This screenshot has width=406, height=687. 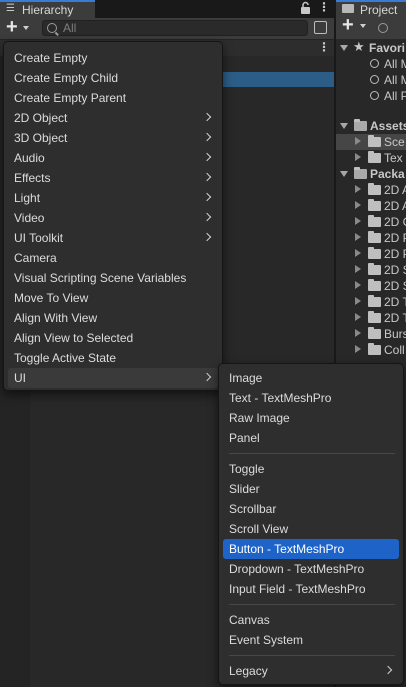 I want to click on menu-item-create-empty-parent: Create Empty Parent, so click(x=113, y=98).